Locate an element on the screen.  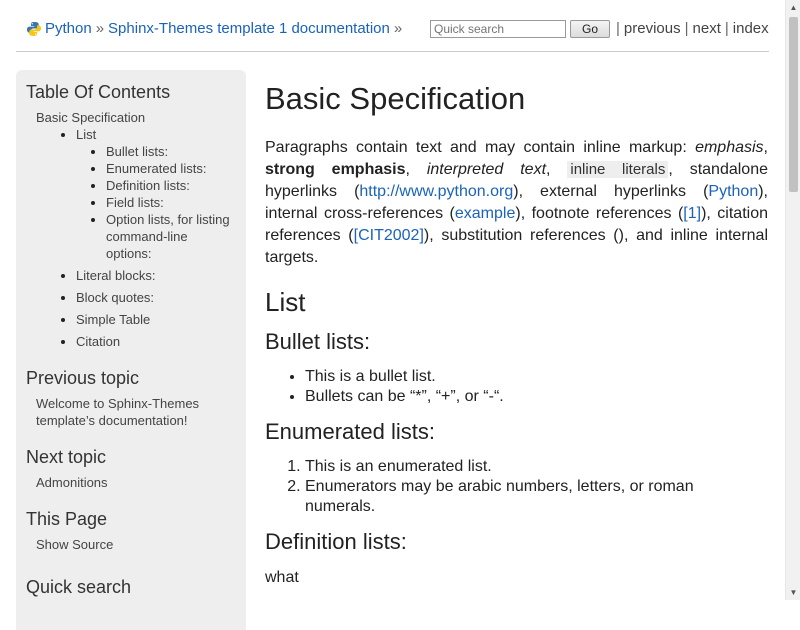
bullet-lists-heading: Bullet lists: is located at coordinates (318, 341).